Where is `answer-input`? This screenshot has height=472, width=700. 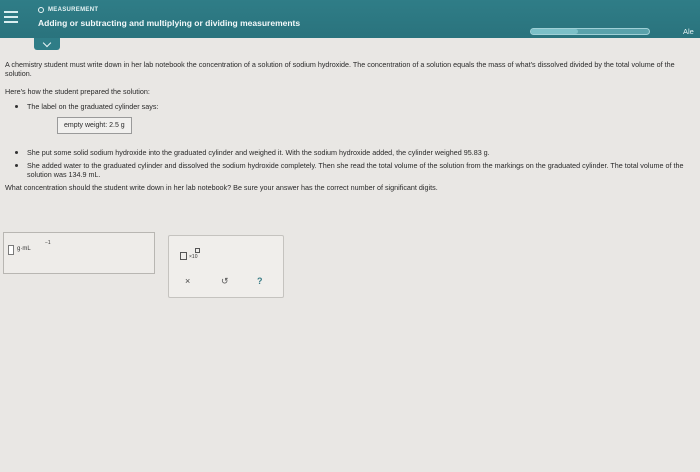
answer-input is located at coordinates (11, 250).